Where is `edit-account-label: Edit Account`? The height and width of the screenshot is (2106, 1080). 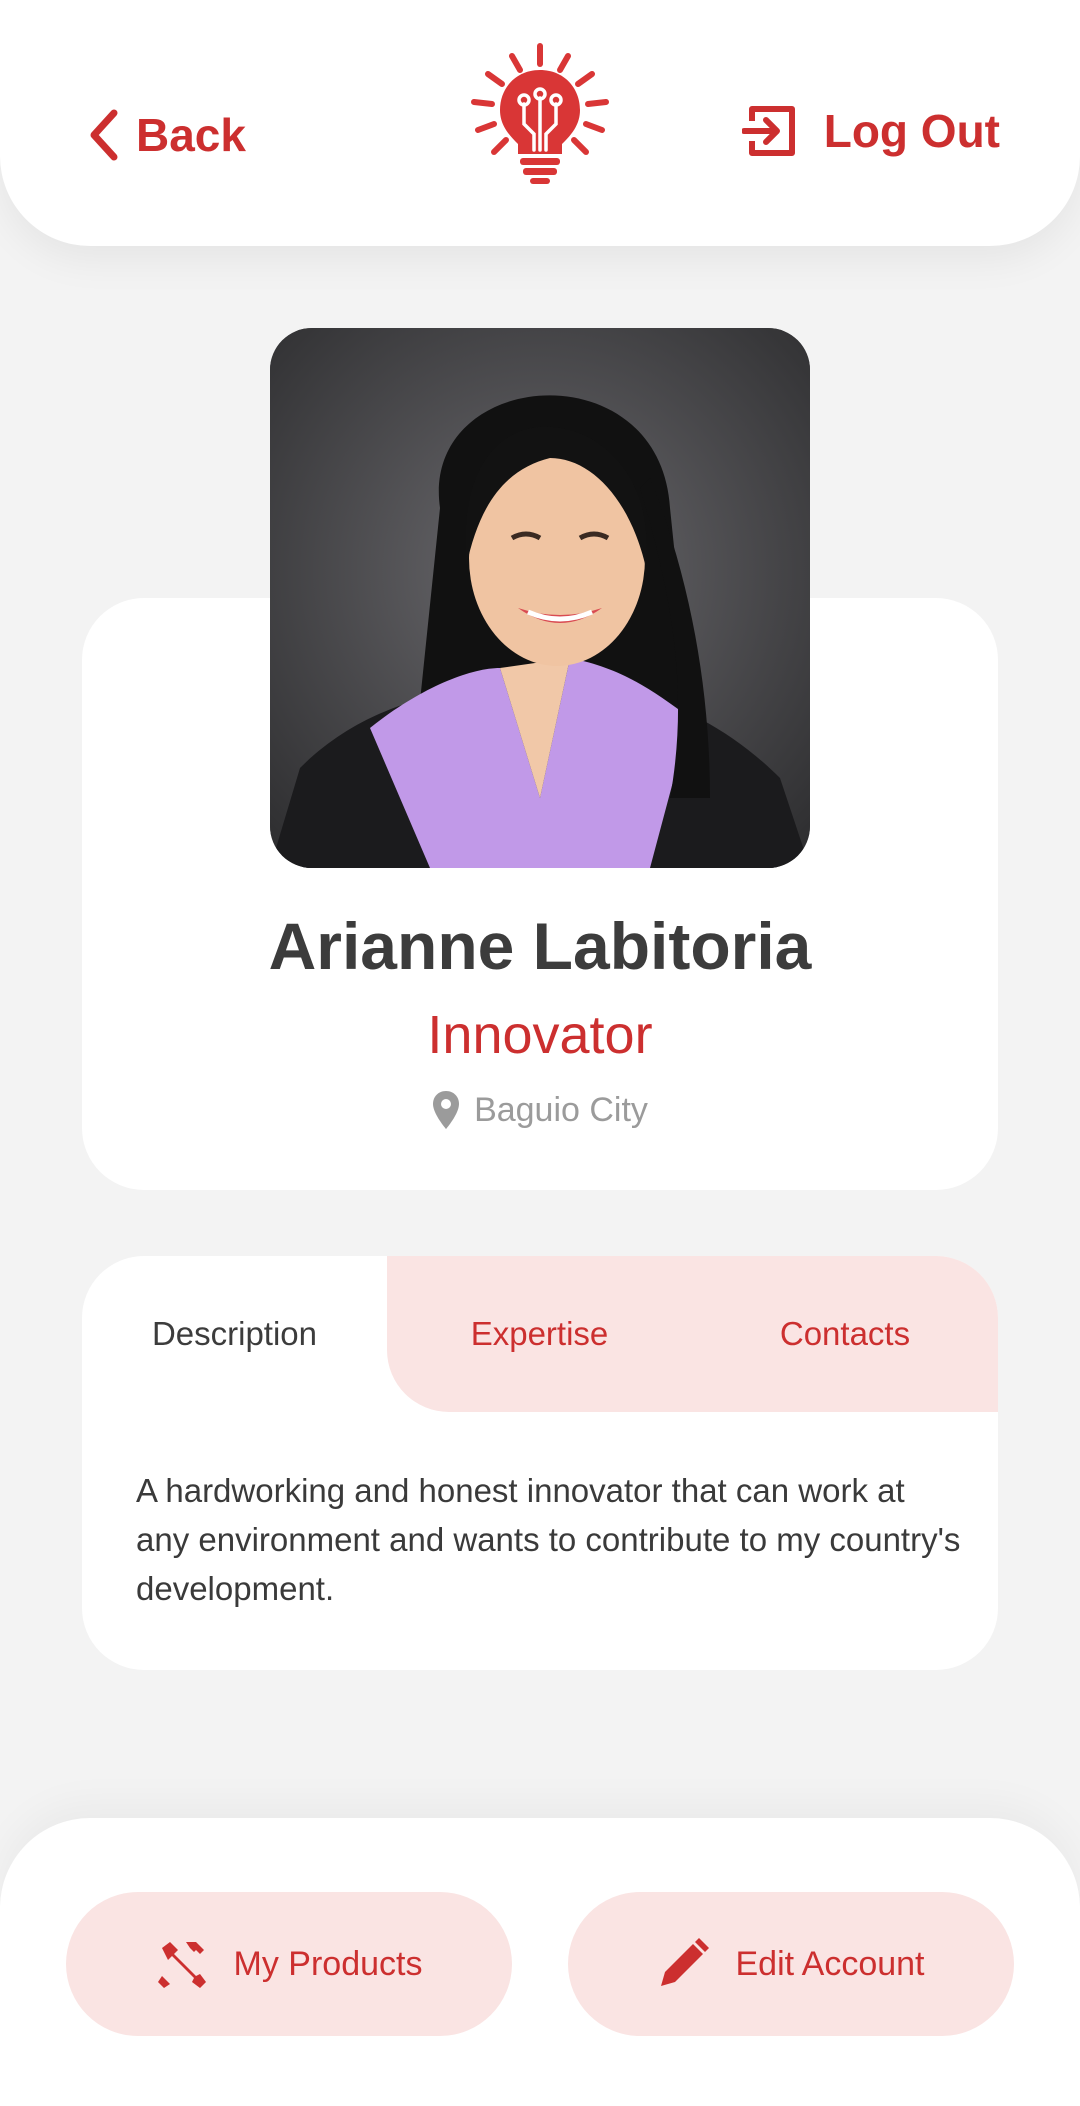 edit-account-label: Edit Account is located at coordinates (830, 1963).